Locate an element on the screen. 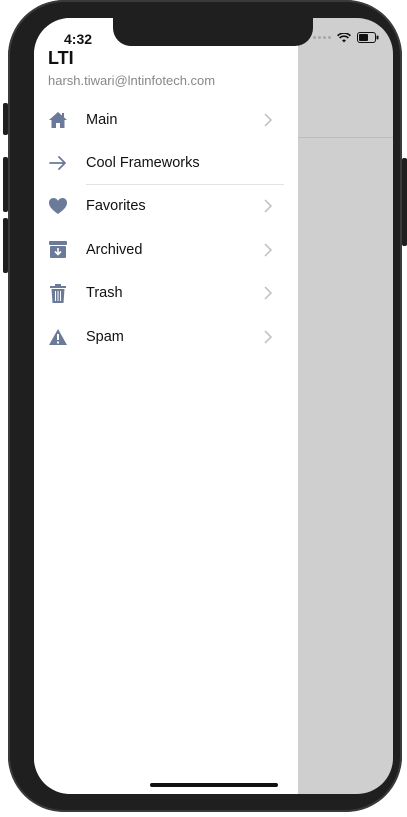 This screenshot has height=817, width=407. menu-item-label: Archived is located at coordinates (114, 249).